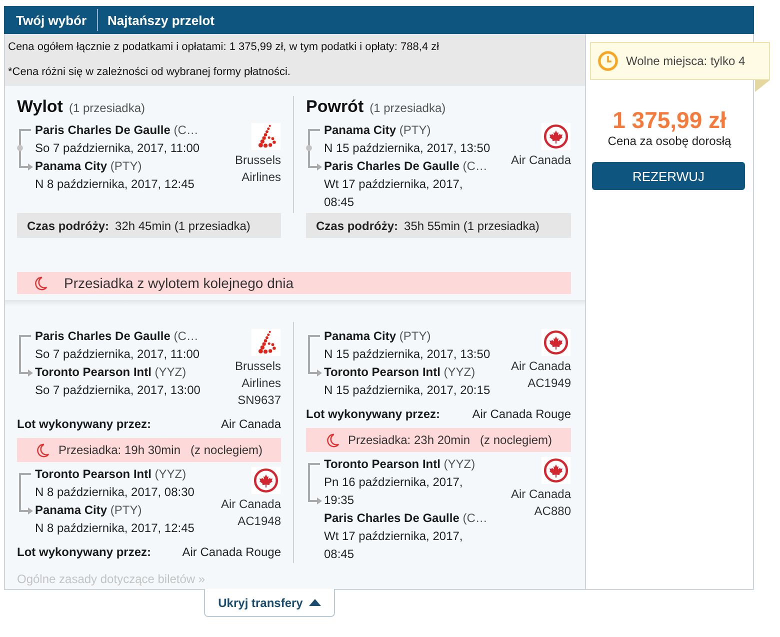 The width and height of the screenshot is (780, 637). What do you see at coordinates (179, 283) in the screenshot?
I see `alert-text: Przesiadka z wylotem kolejnego dnia` at bounding box center [179, 283].